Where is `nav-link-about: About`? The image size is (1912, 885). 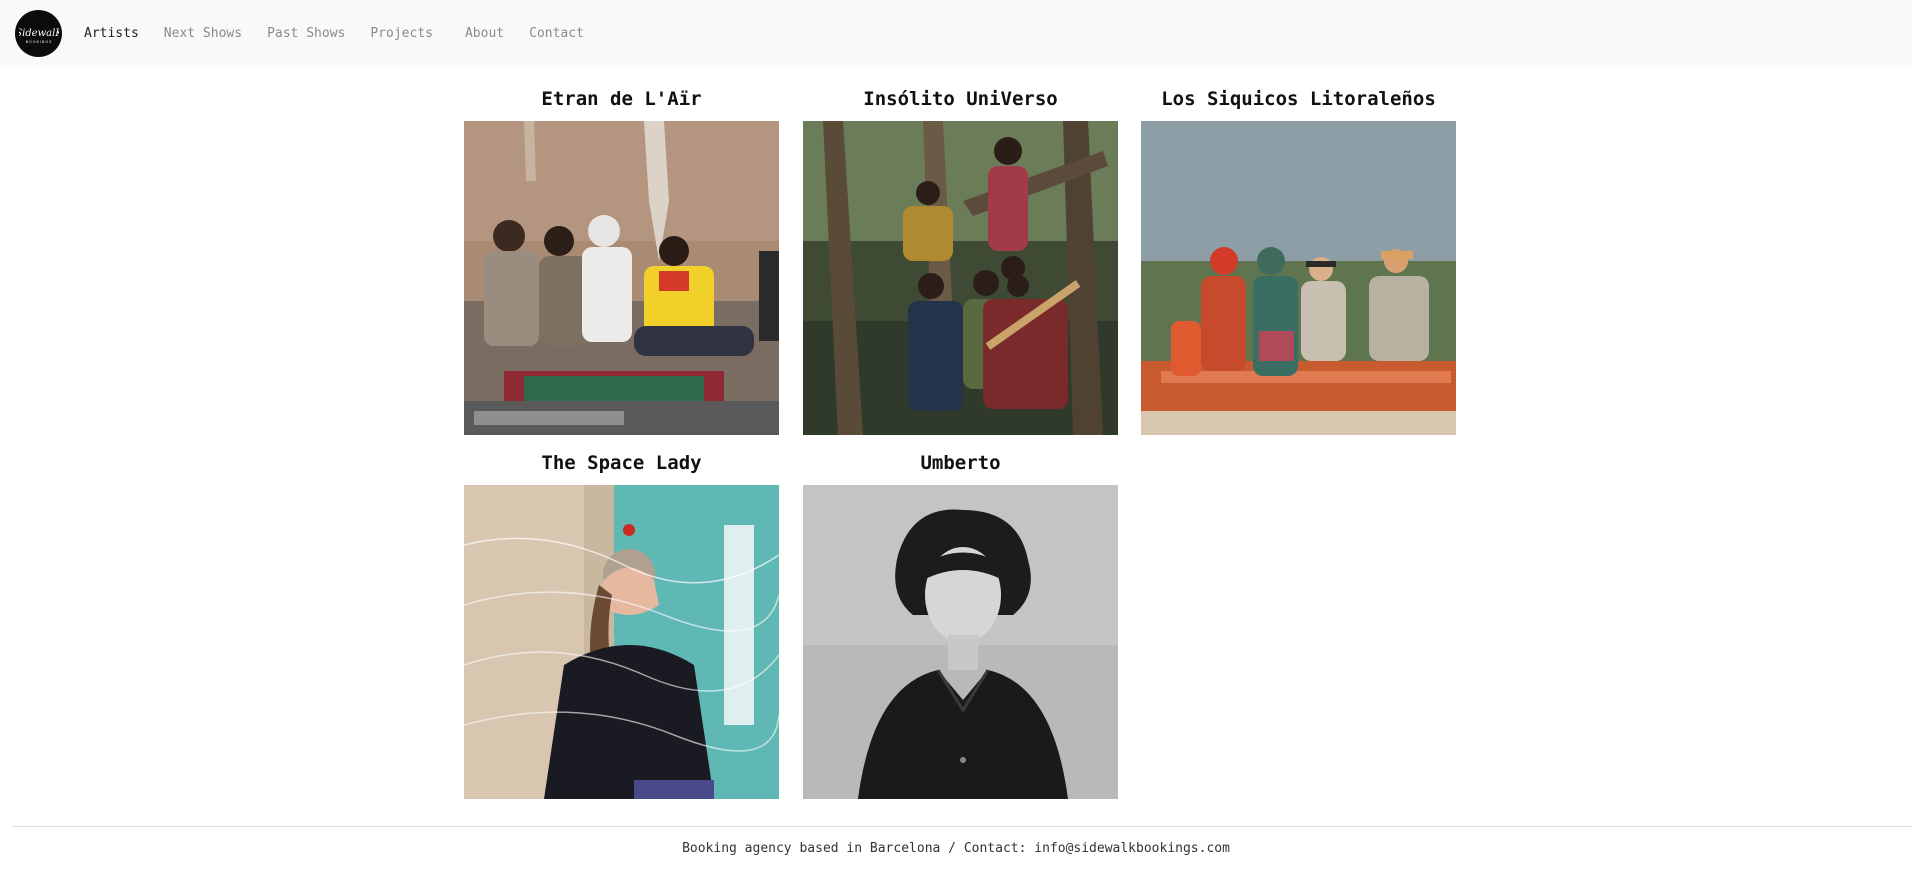 nav-link-about: About is located at coordinates (484, 33).